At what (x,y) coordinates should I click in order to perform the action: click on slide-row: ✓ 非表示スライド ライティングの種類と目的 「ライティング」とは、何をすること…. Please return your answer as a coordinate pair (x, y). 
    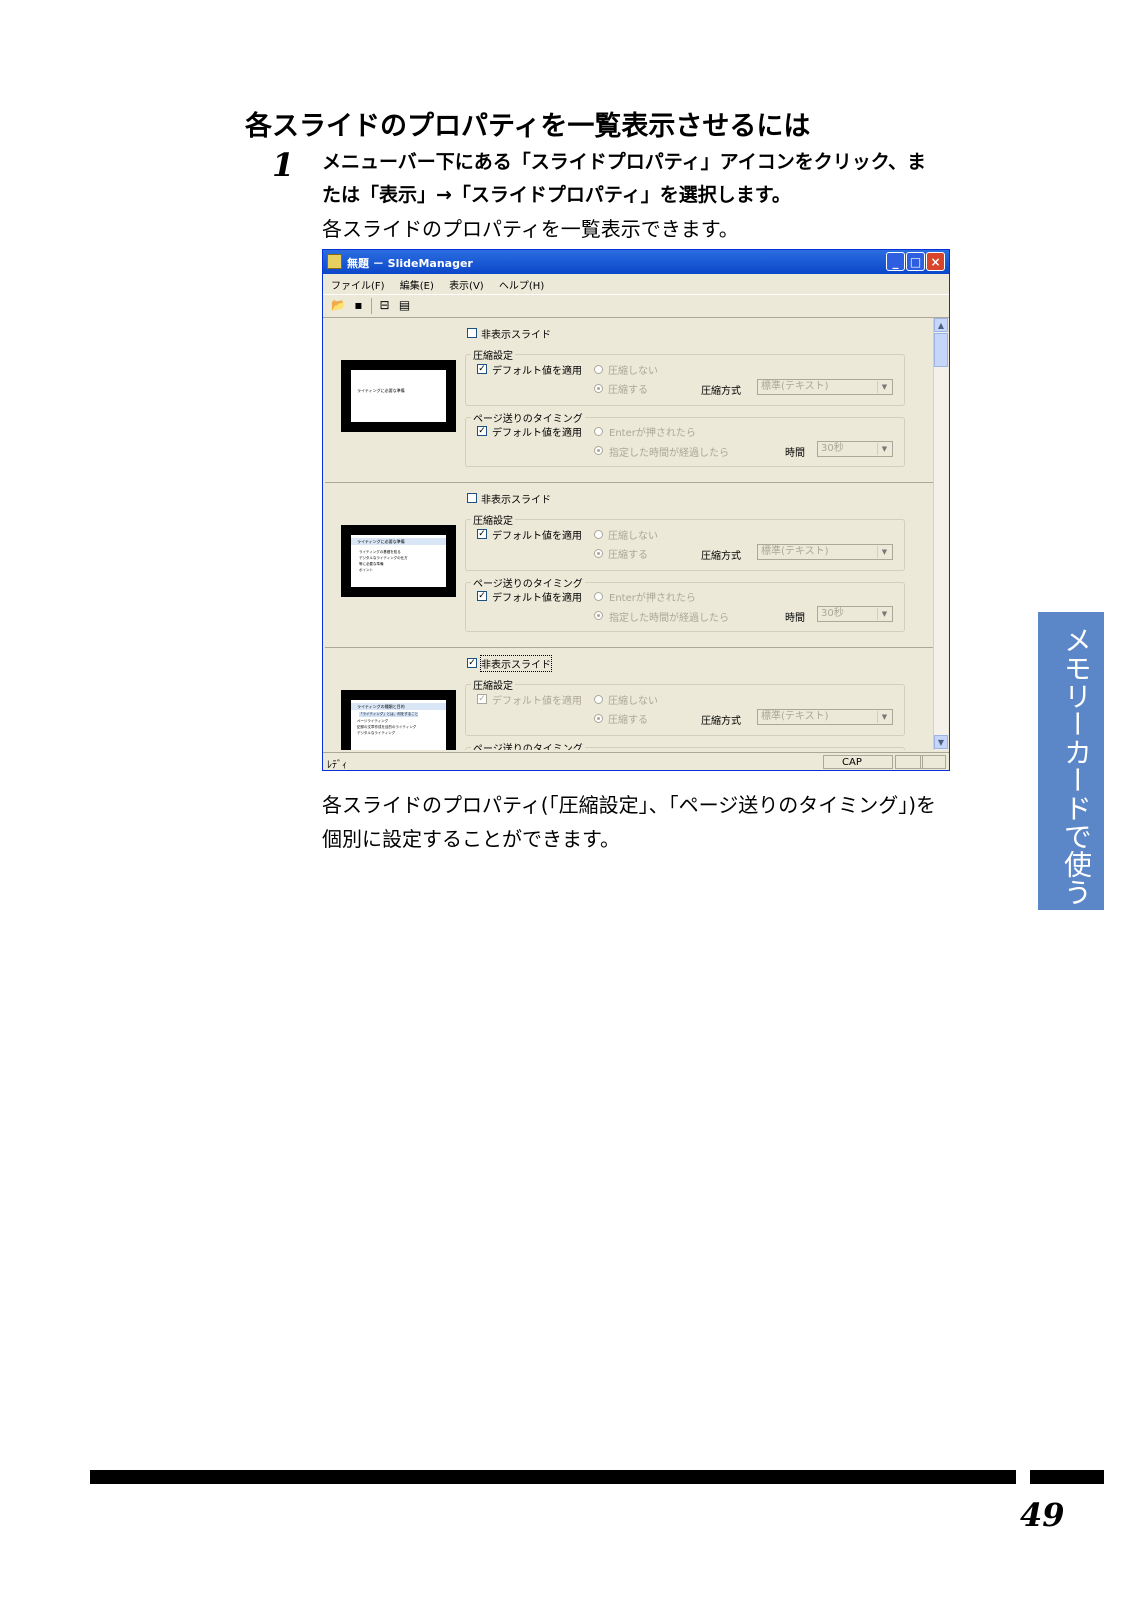
    Looking at the image, I should click on (629, 699).